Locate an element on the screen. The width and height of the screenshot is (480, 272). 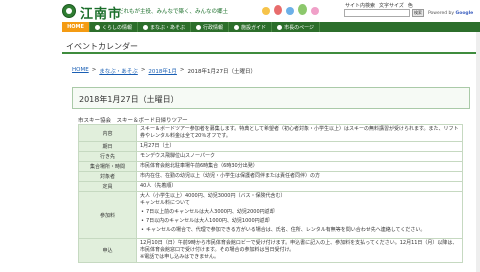
site-tagline: だれもが主役、みんなで築く、みんなの郷土 is located at coordinates (173, 12).